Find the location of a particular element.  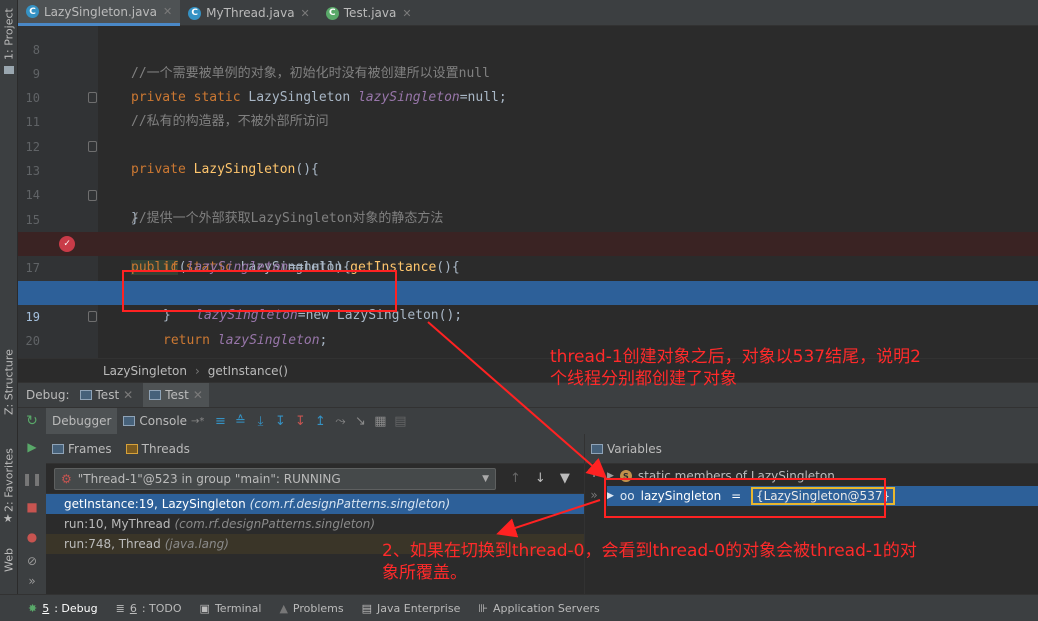

annotation-note-1: thread-1创建对象之后，对象以537结尾，说明2 个线程分别都创建了对象 is located at coordinates (735, 368).